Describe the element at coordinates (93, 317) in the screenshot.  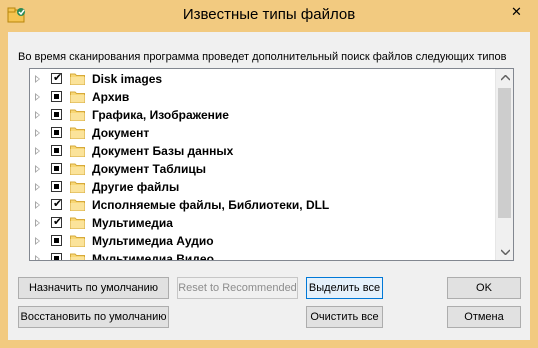
I see `restore-default-button: Восстановить по умолчанию` at that location.